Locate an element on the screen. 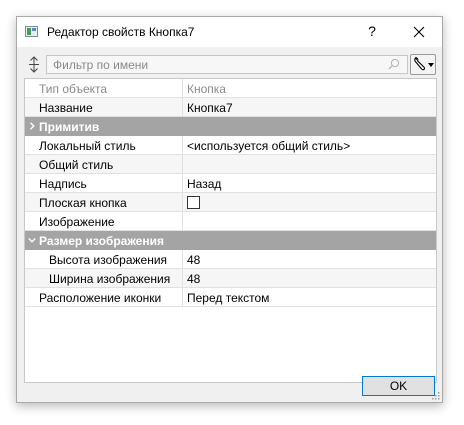  property-value: Кнопка7 is located at coordinates (210, 108).